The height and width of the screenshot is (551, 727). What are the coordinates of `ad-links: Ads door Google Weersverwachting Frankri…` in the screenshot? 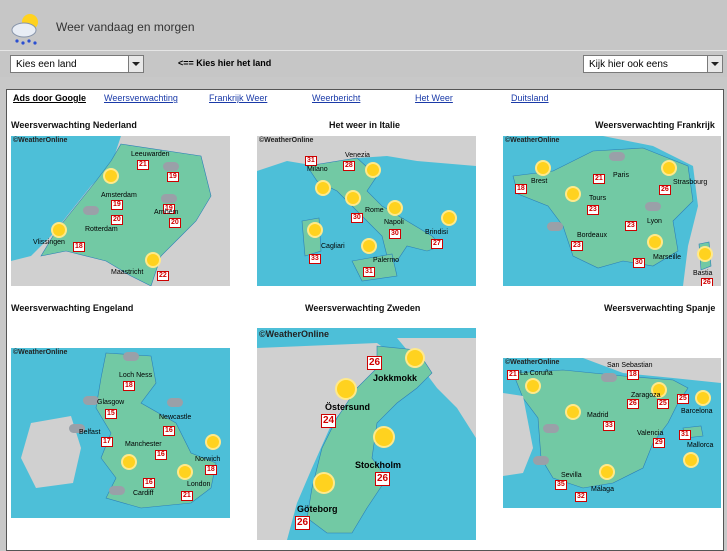 It's located at (365, 100).